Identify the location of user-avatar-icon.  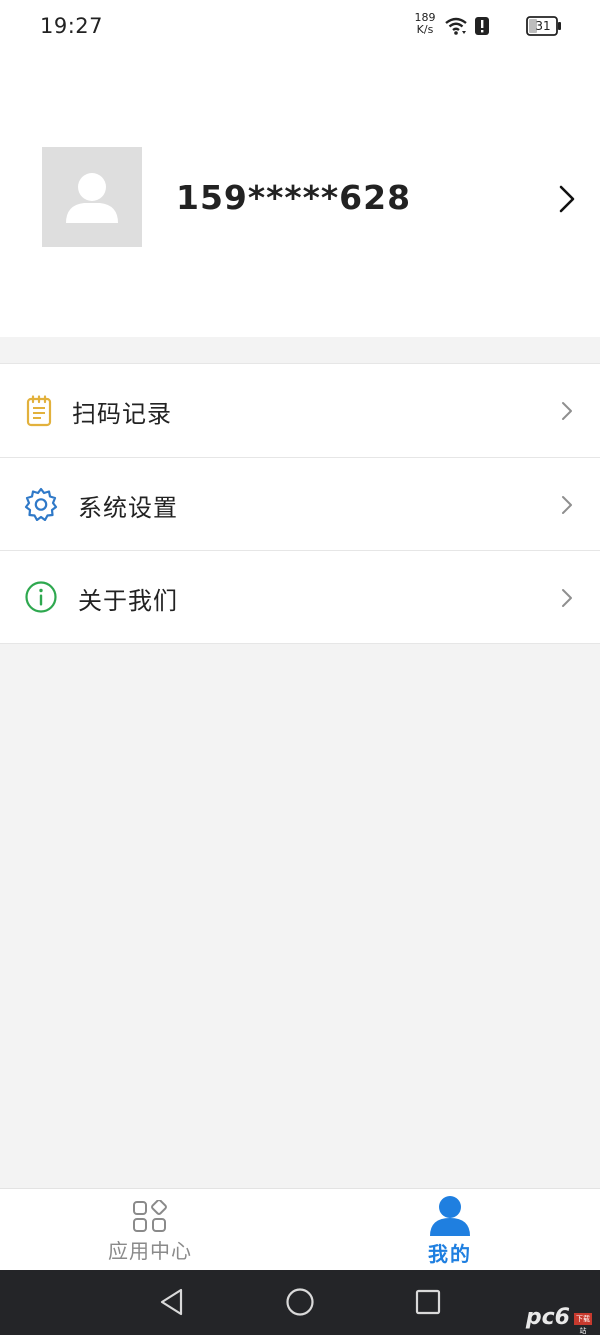
(92, 198).